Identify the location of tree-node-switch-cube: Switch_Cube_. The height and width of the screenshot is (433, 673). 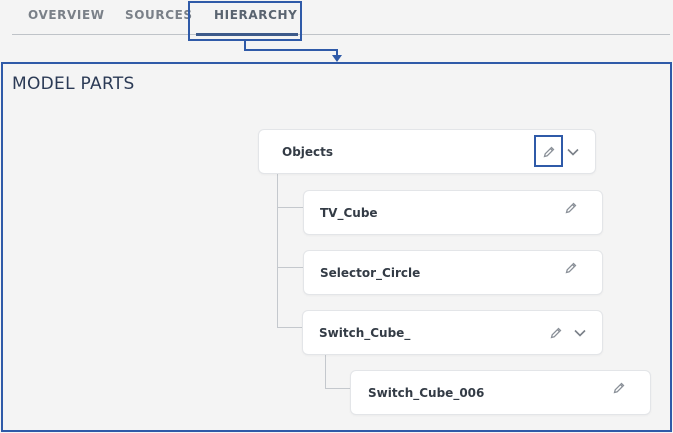
(452, 332).